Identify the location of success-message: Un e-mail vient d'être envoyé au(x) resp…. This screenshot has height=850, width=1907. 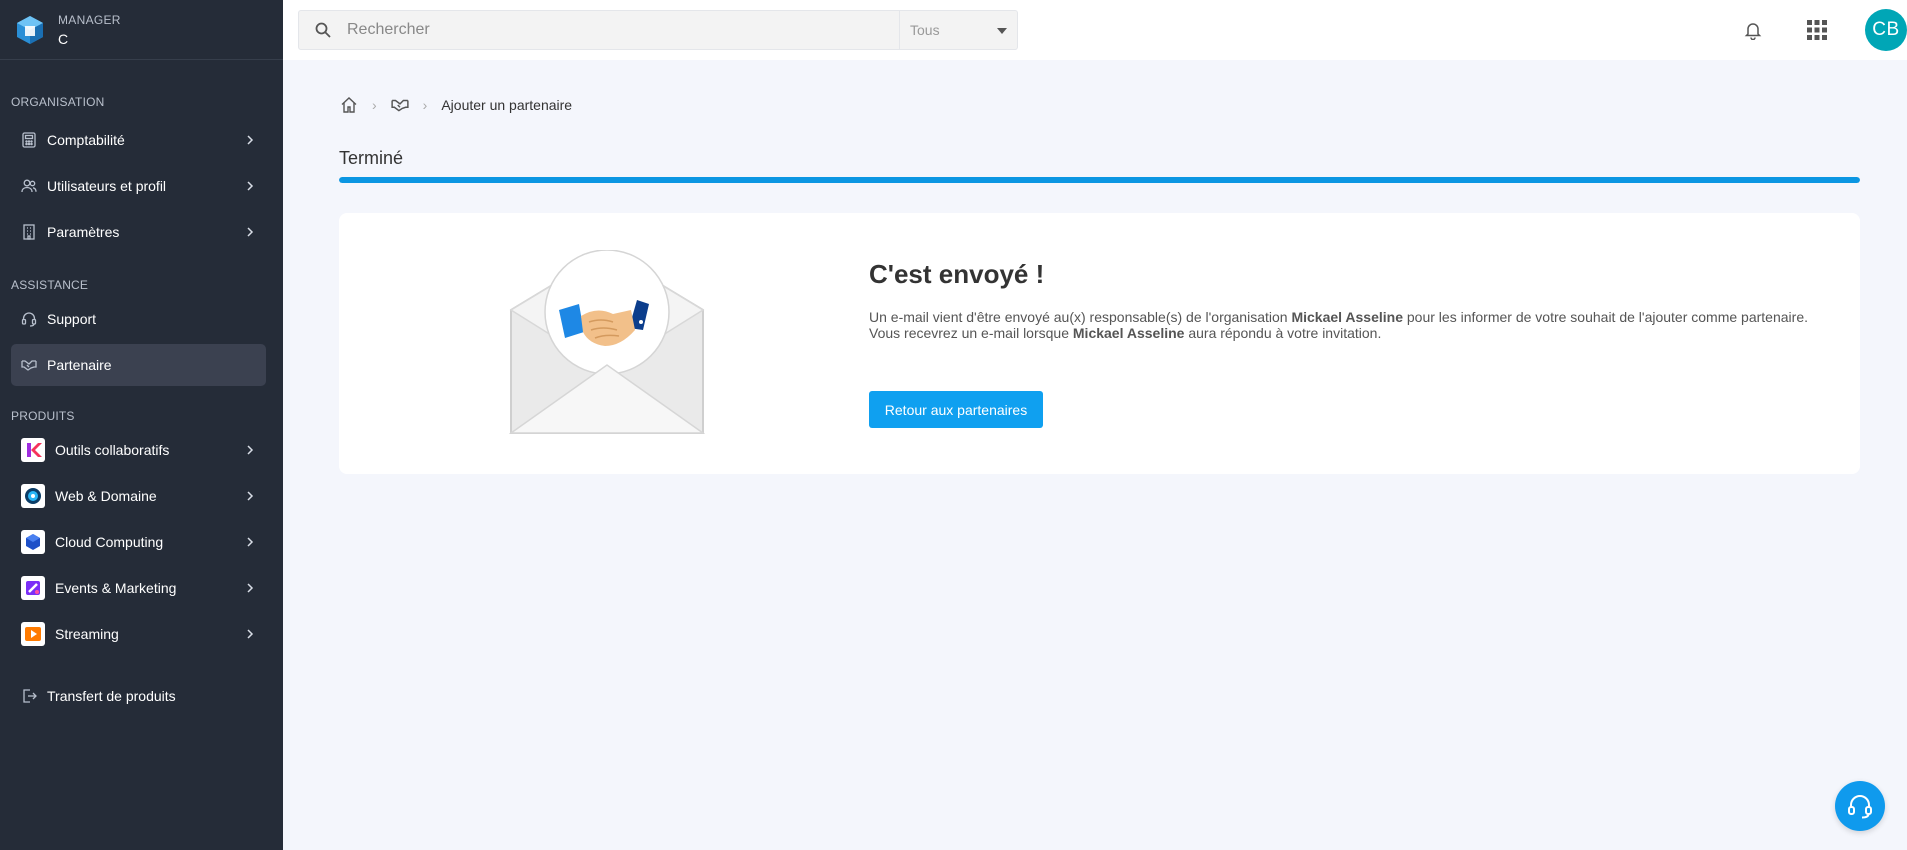
(1349, 325).